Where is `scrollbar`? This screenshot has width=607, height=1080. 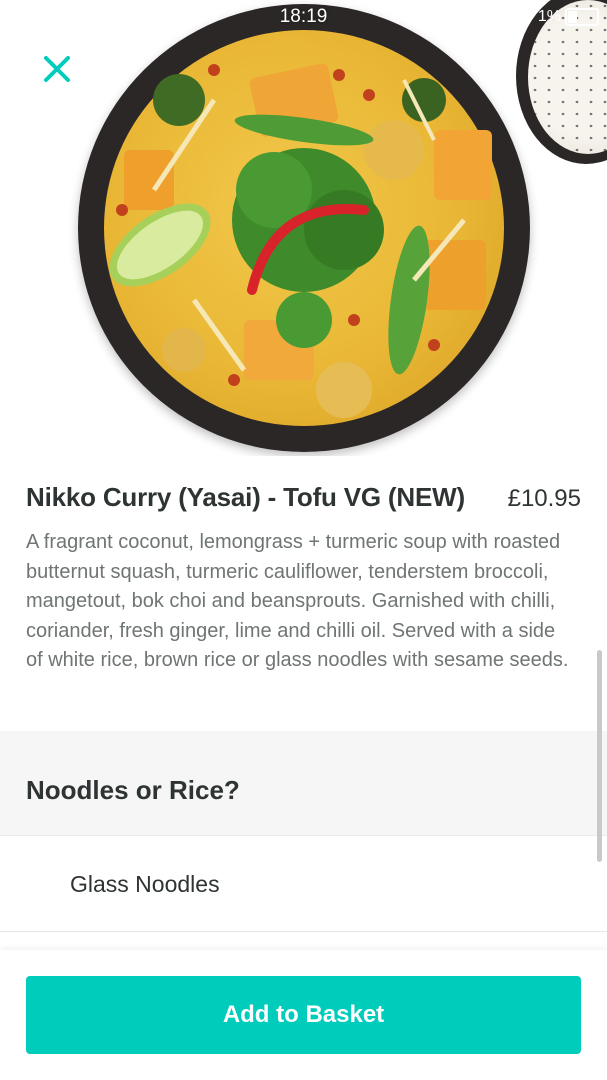
scrollbar is located at coordinates (599, 756).